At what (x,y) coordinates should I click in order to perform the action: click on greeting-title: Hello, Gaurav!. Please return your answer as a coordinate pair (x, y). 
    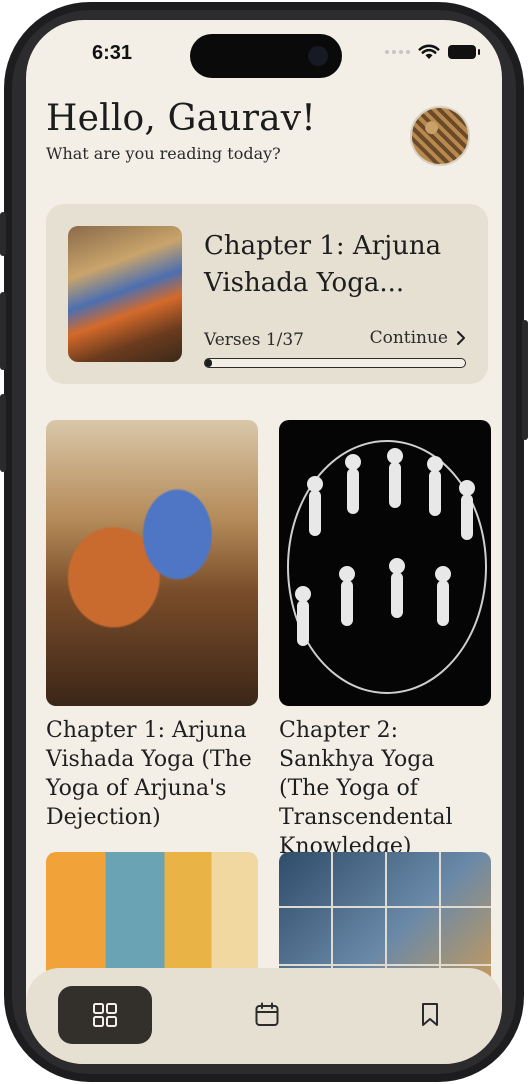
    Looking at the image, I should click on (181, 118).